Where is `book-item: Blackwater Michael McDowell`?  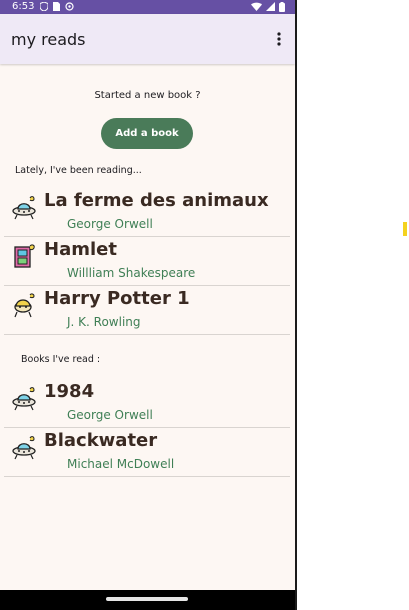 book-item: Blackwater Michael McDowell is located at coordinates (147, 452).